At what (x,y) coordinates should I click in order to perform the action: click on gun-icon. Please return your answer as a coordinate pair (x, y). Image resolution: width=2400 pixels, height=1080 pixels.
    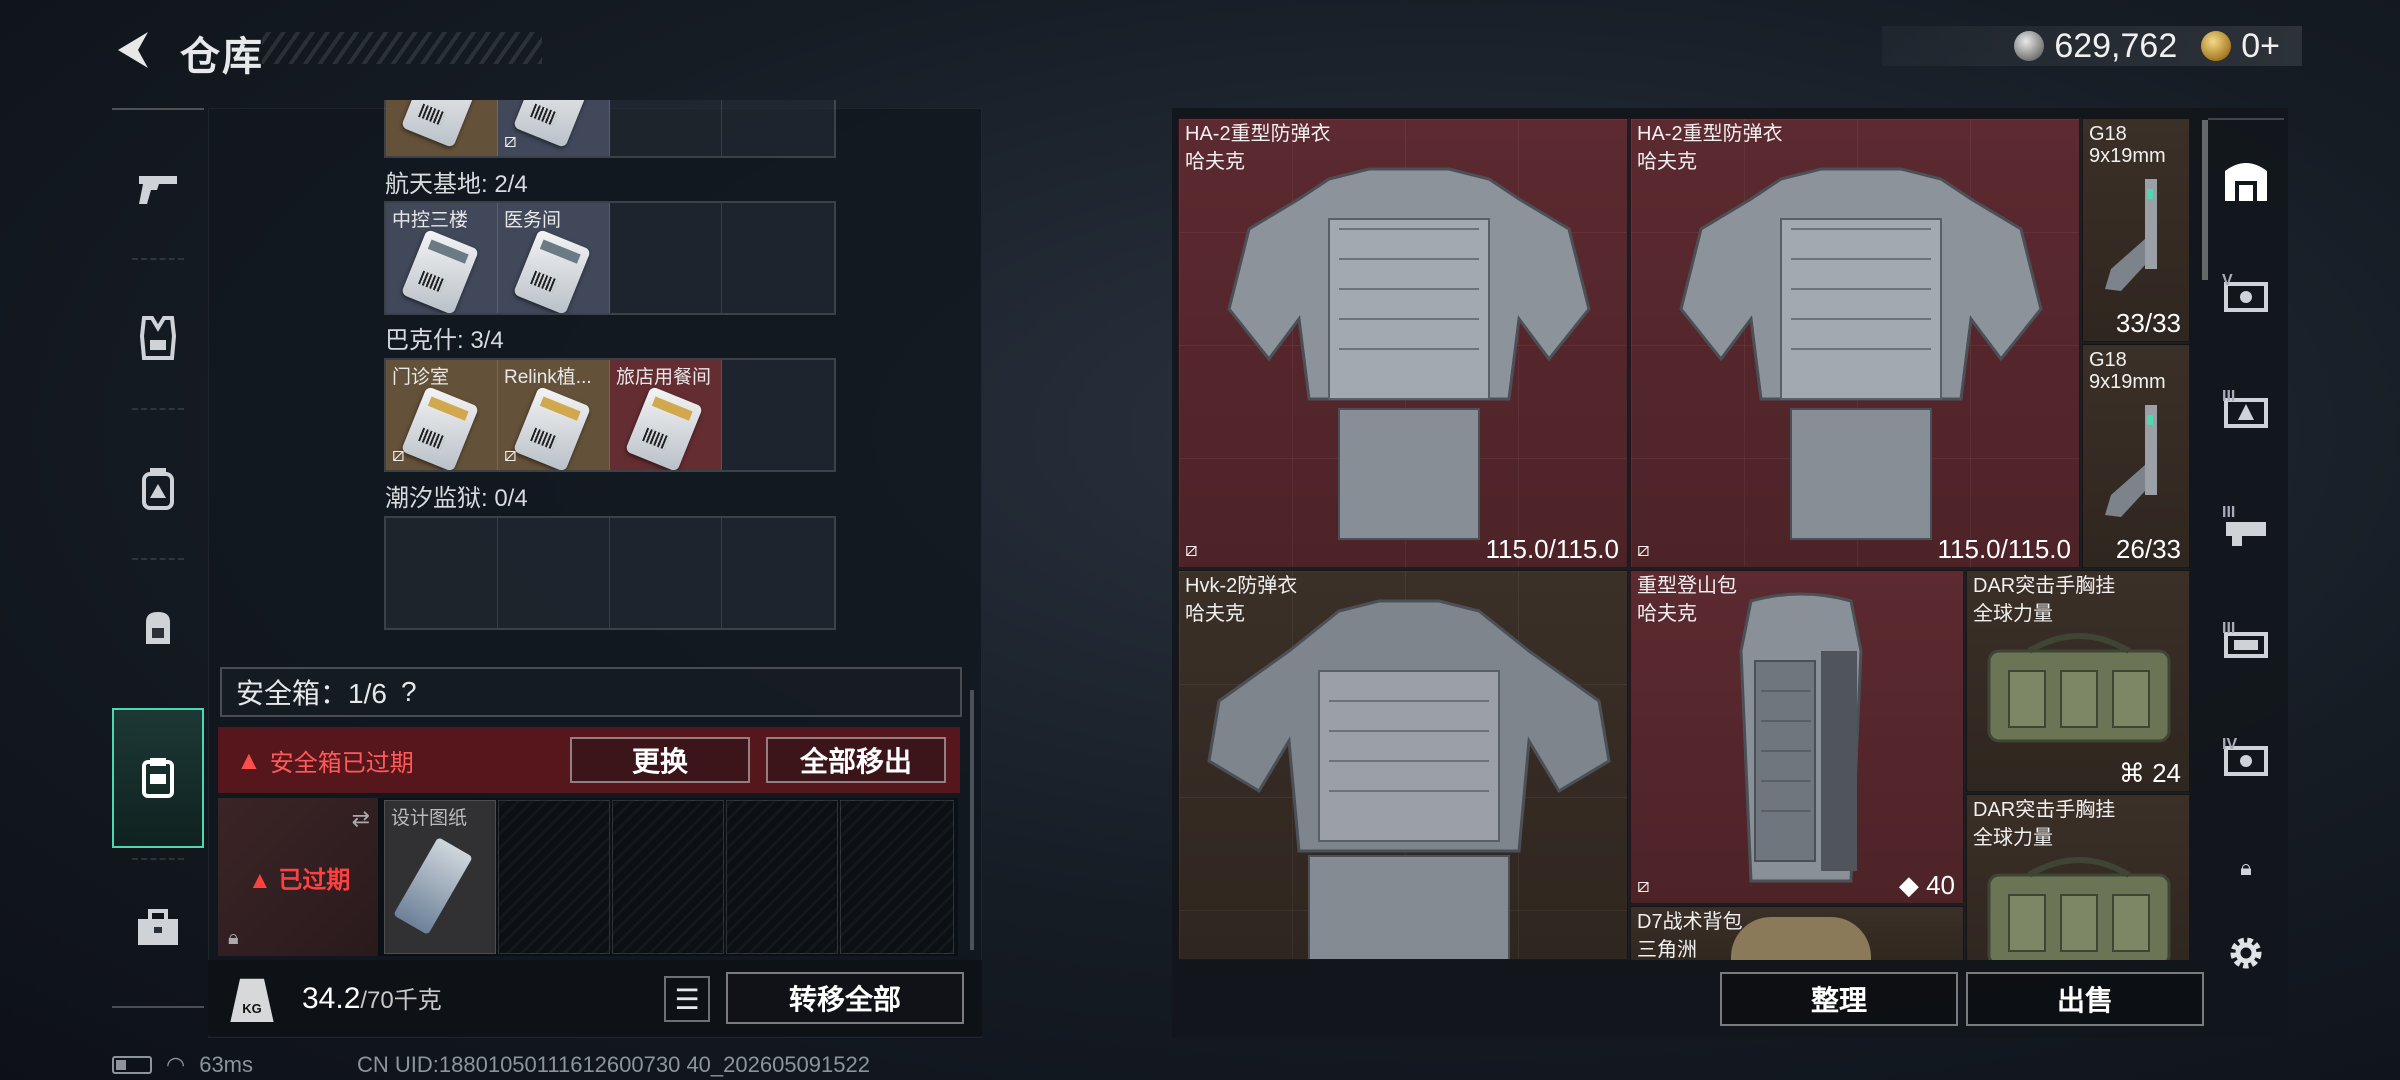
    Looking at the image, I should click on (158, 190).